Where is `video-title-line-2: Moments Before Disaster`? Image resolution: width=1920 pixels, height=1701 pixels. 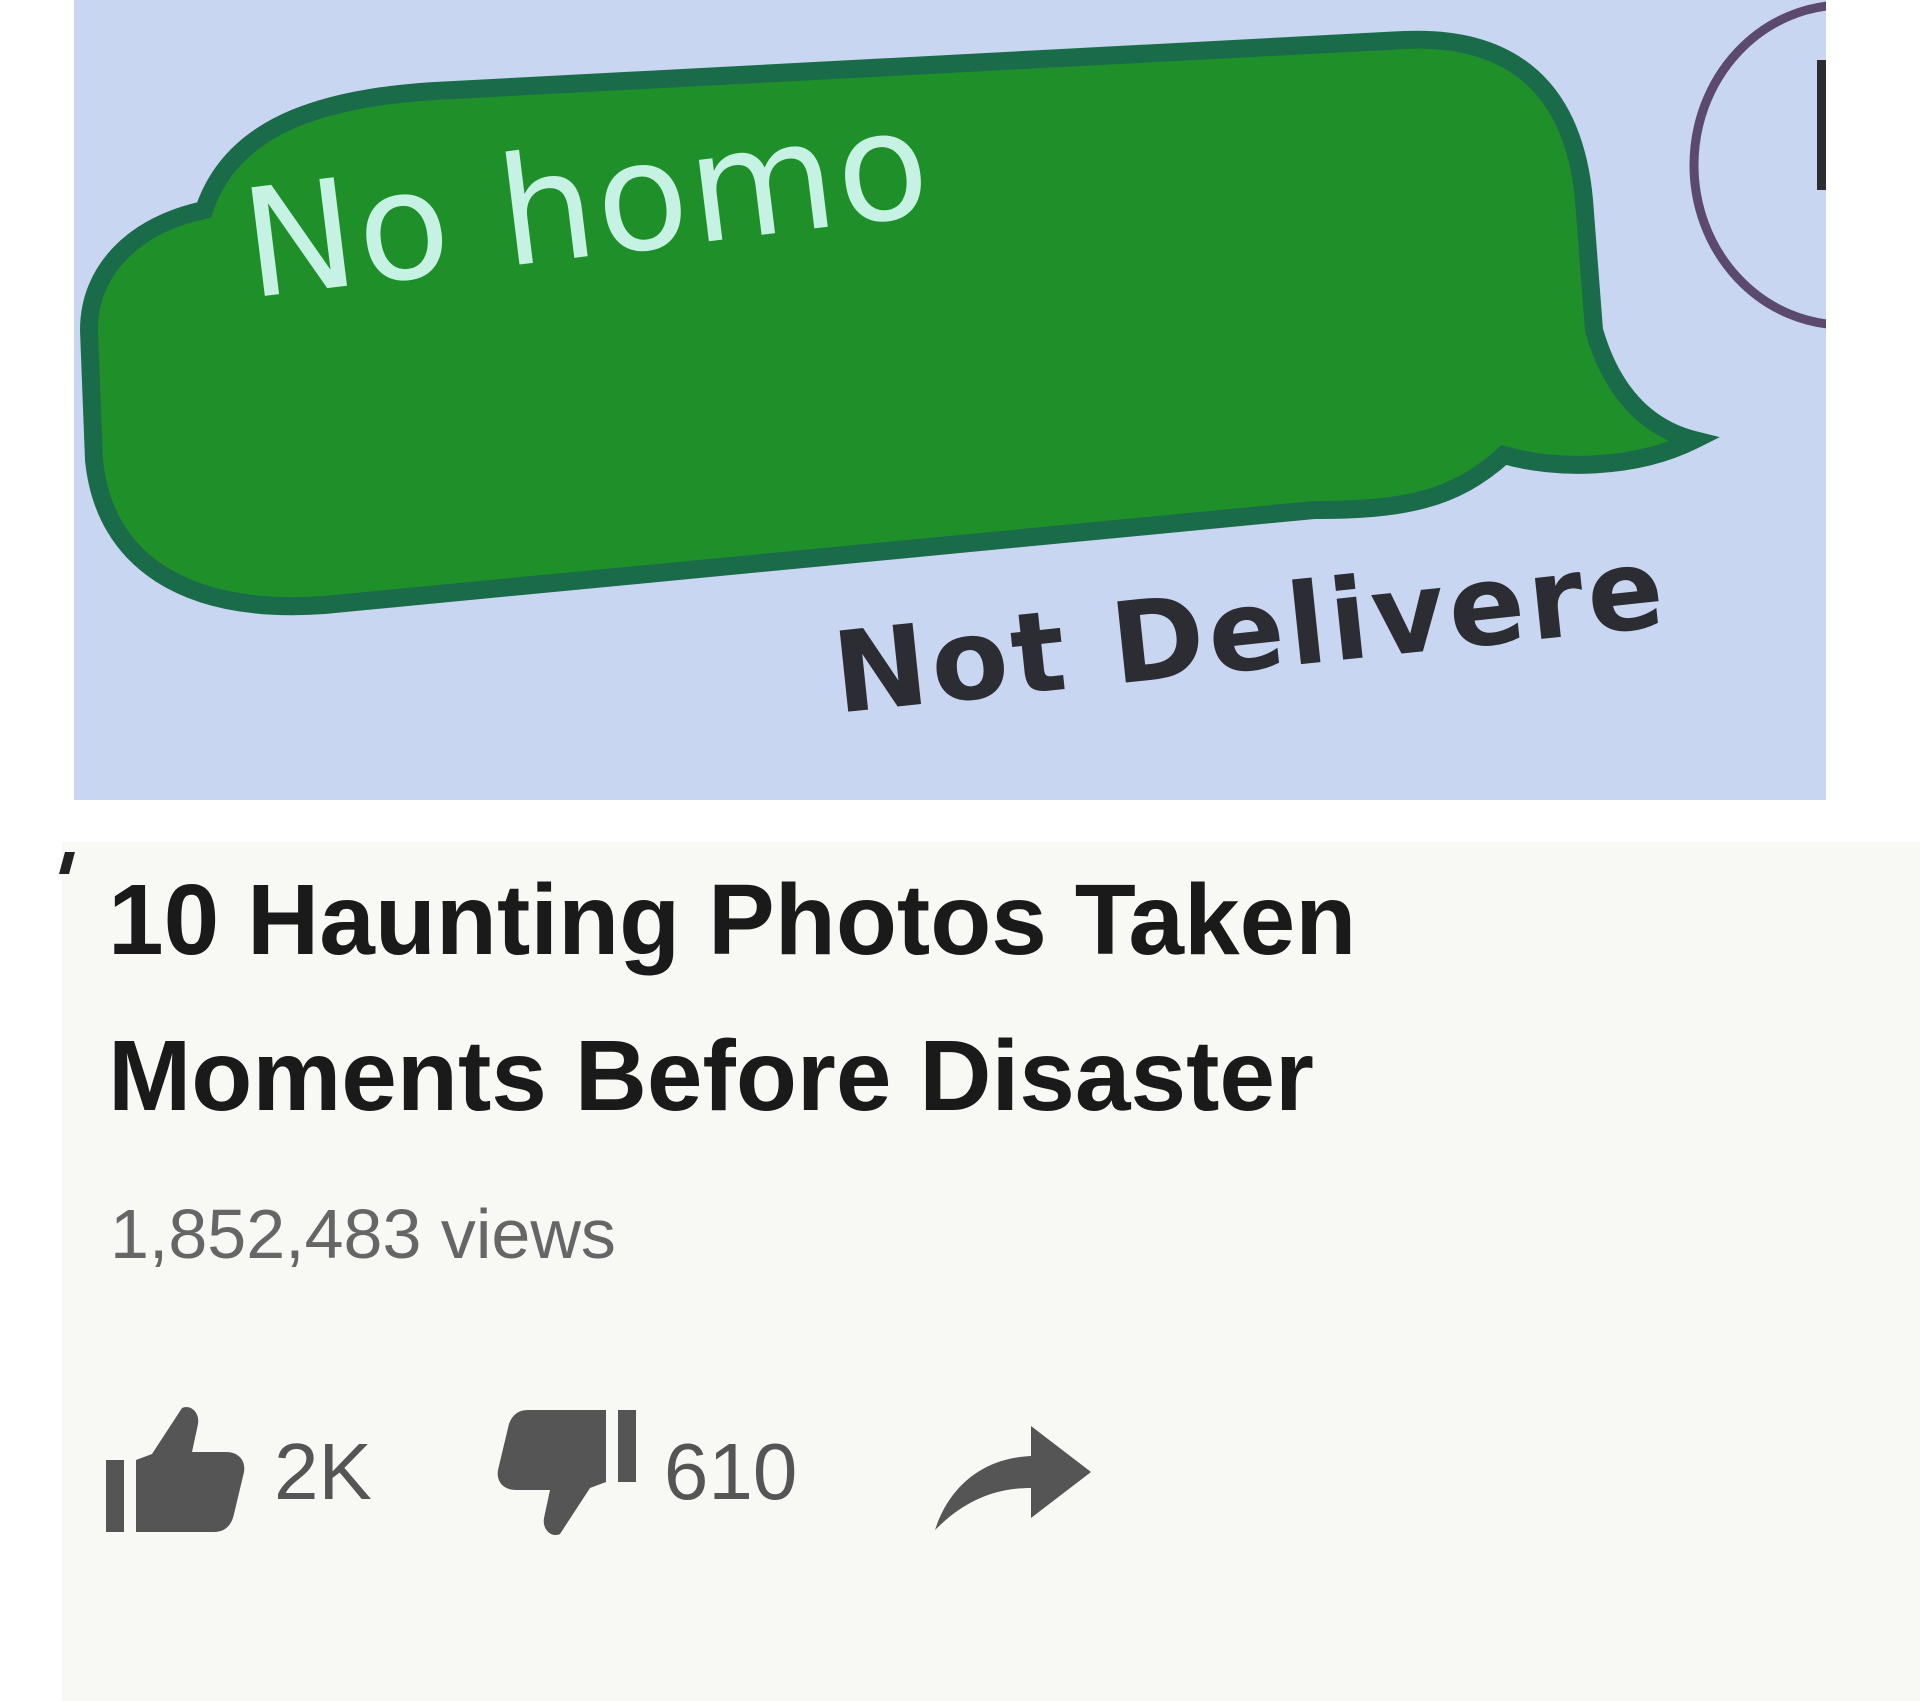 video-title-line-2: Moments Before Disaster is located at coordinates (711, 1076).